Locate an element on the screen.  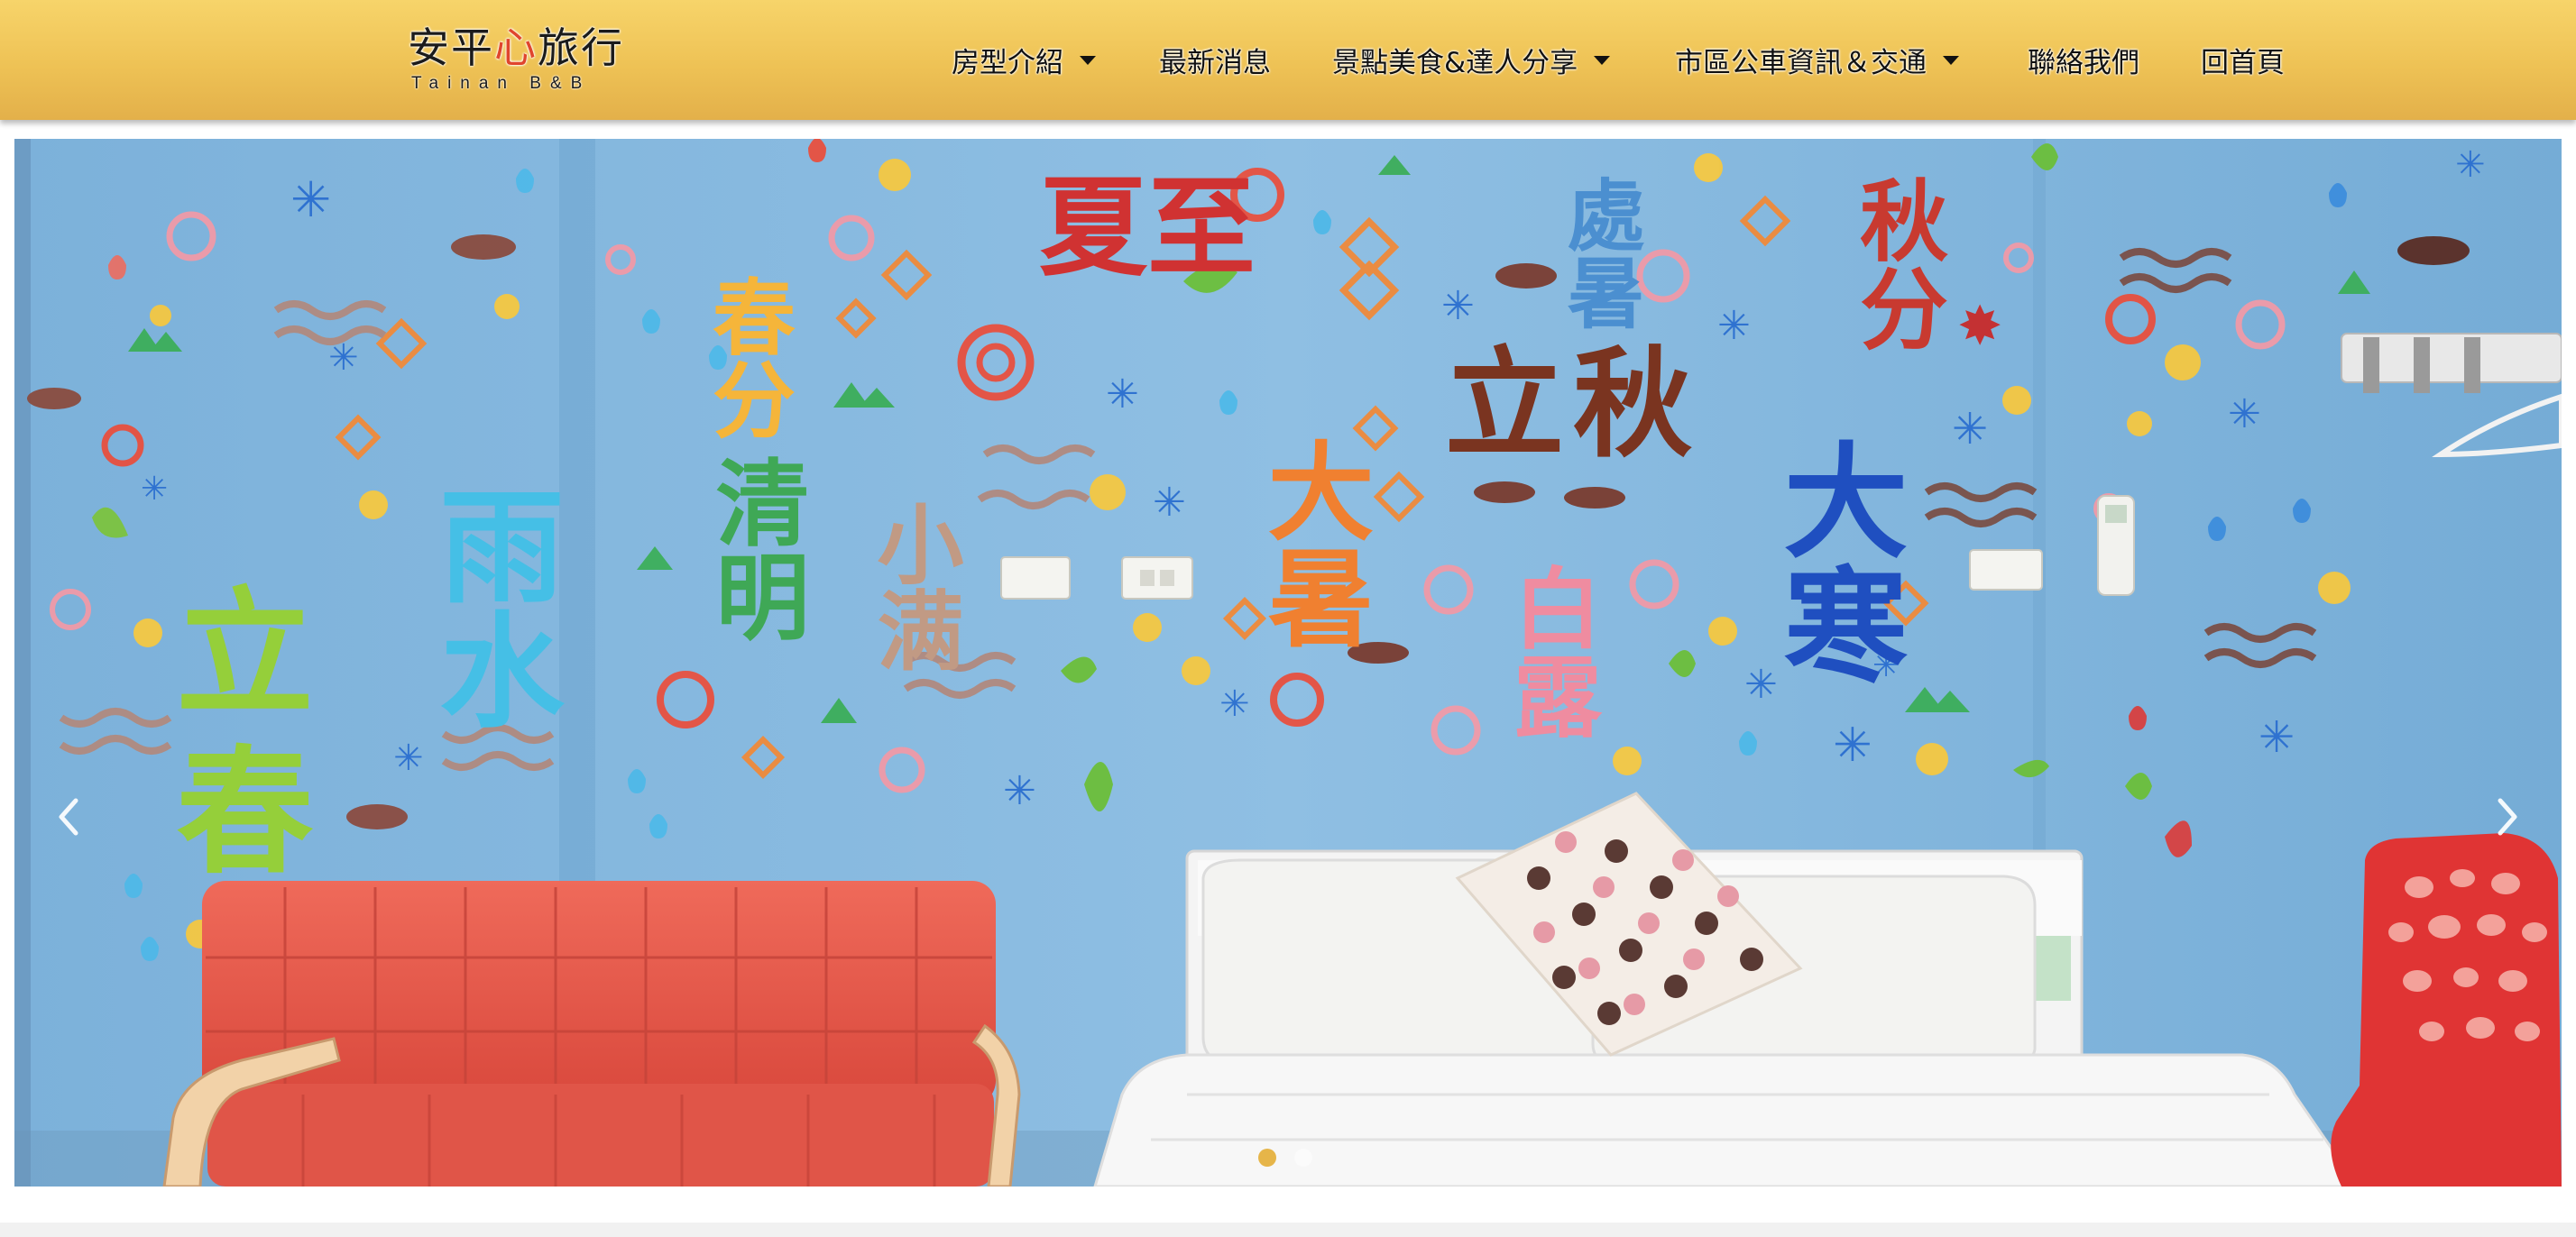
slider-pagination is located at coordinates (1285, 1158).